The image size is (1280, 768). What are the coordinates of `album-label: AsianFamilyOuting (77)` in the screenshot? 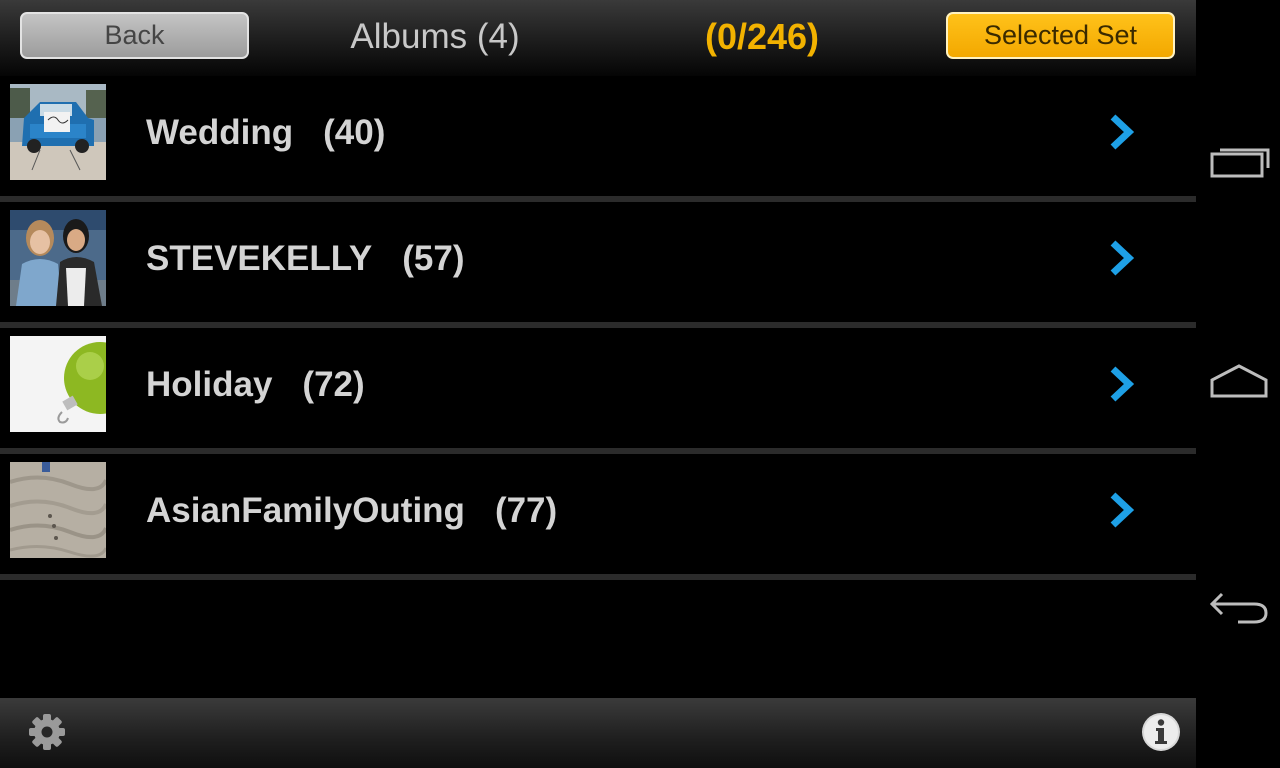 It's located at (351, 511).